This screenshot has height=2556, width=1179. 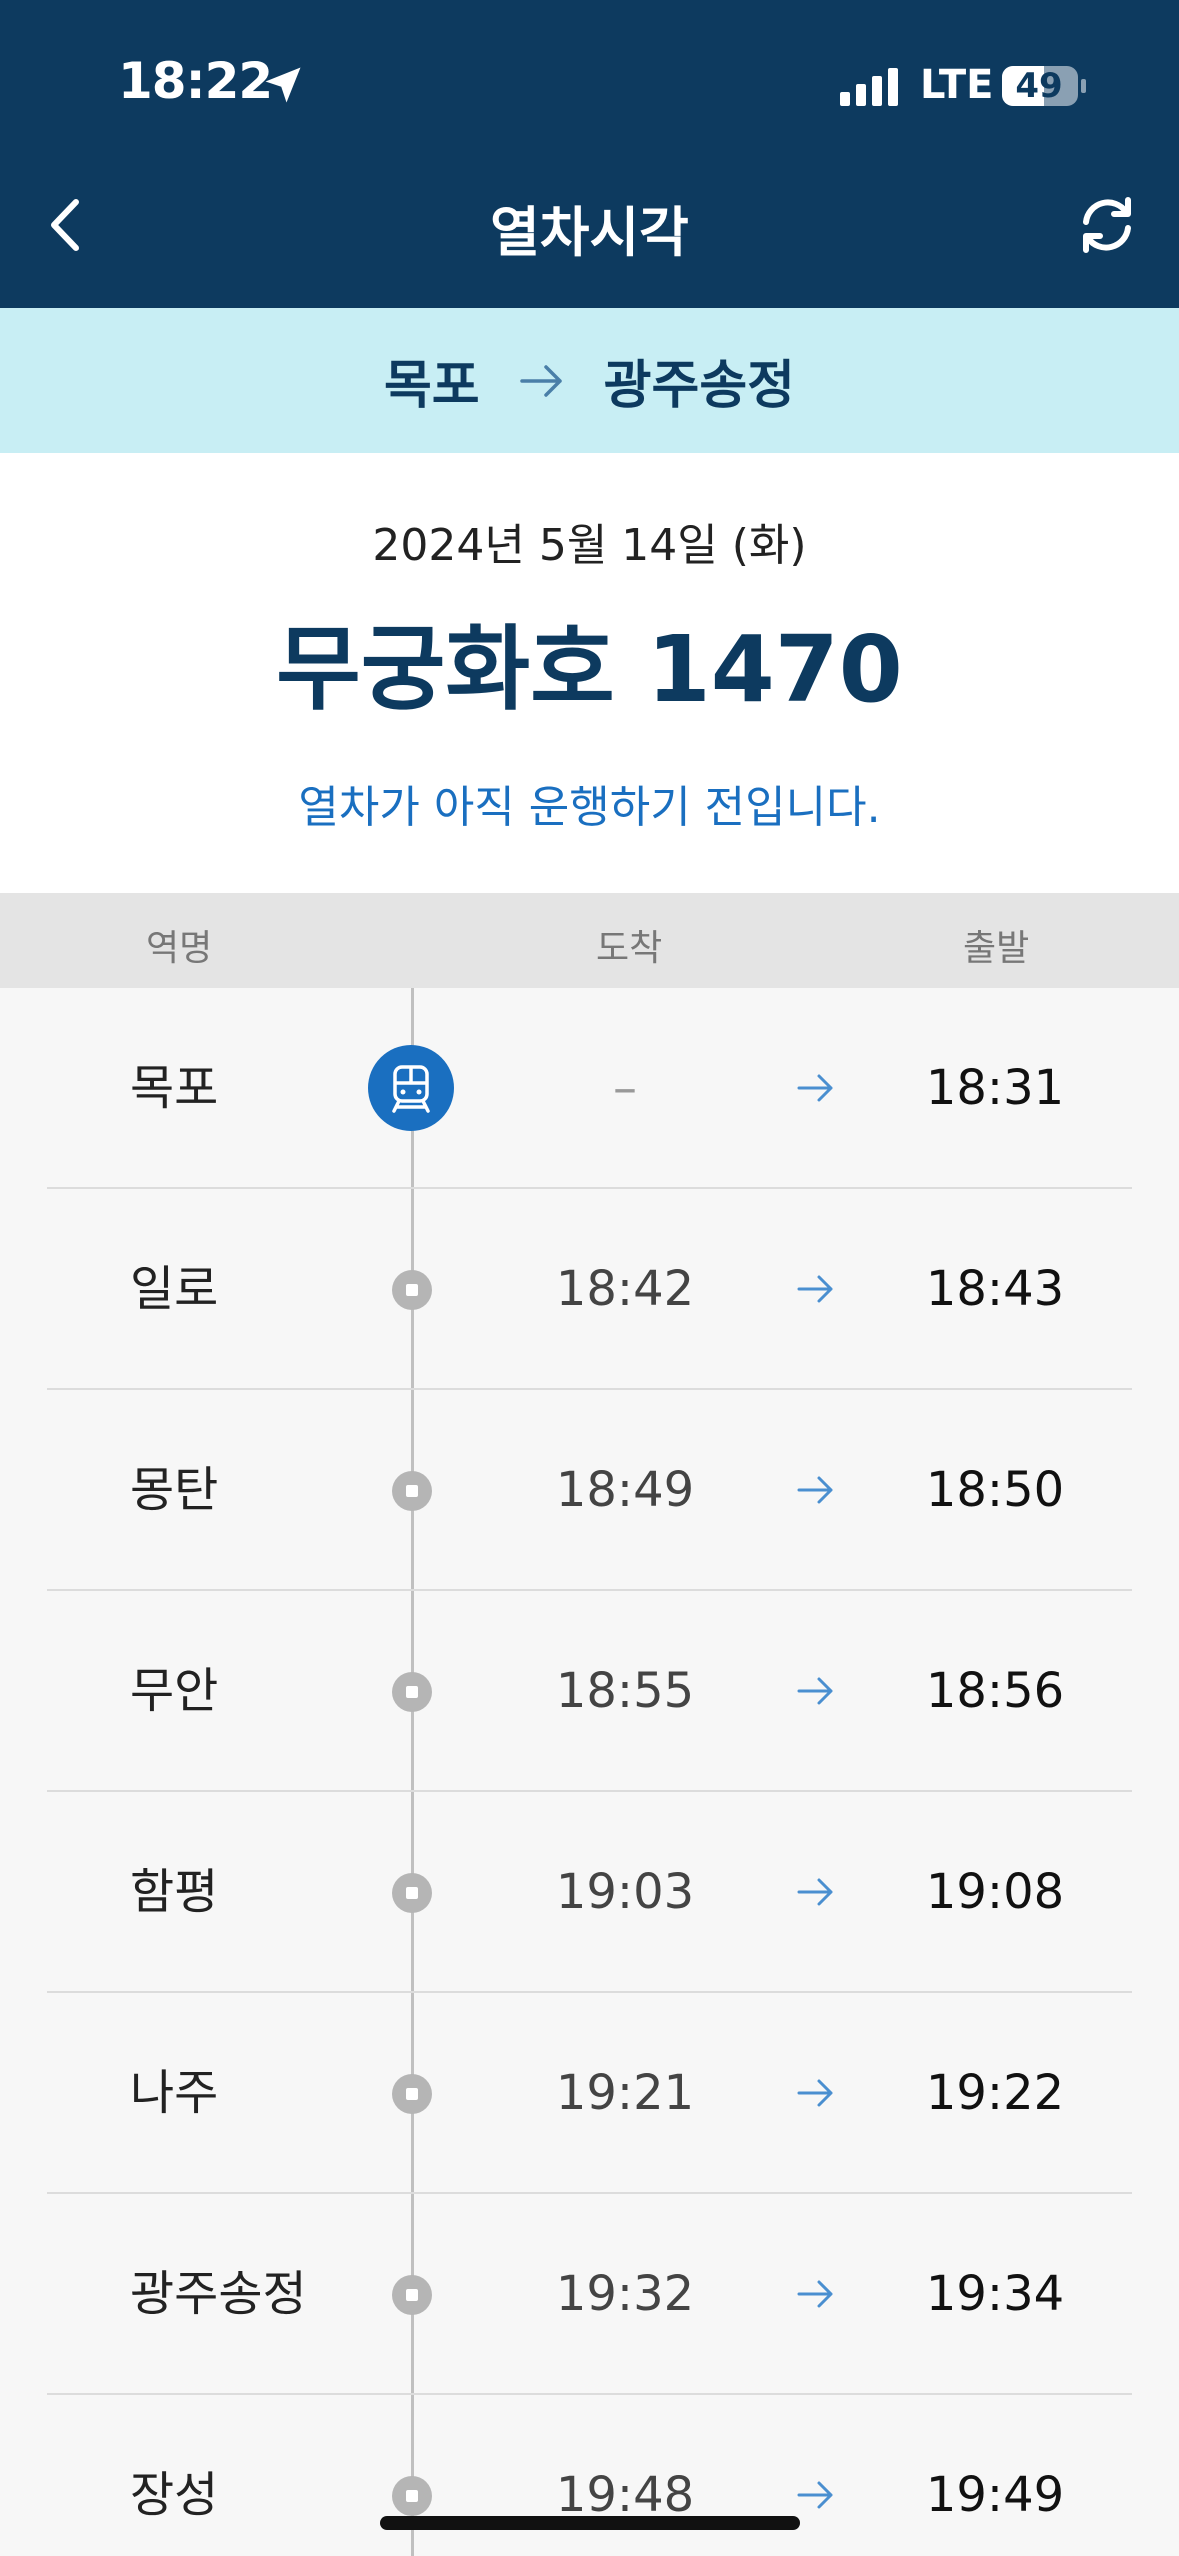 What do you see at coordinates (995, 2294) in the screenshot?
I see `departure-time: 19:34` at bounding box center [995, 2294].